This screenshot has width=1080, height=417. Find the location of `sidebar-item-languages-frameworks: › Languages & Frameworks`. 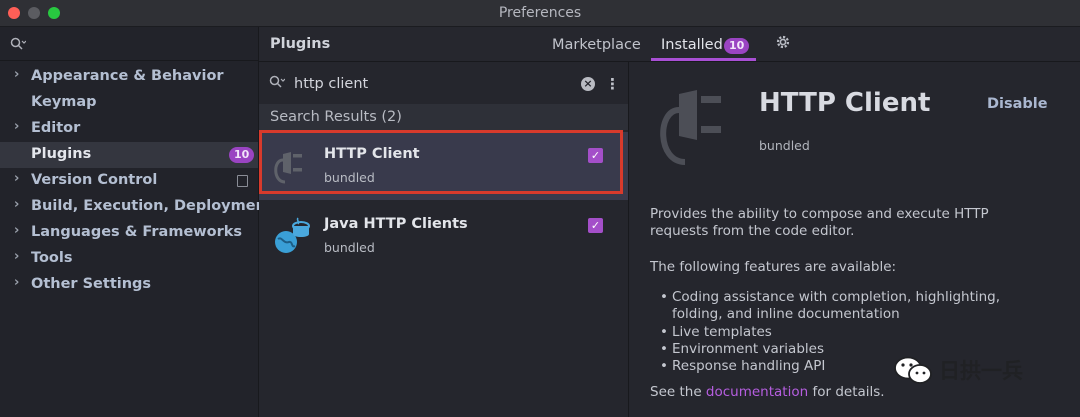

sidebar-item-languages-frameworks: › Languages & Frameworks is located at coordinates (129, 233).